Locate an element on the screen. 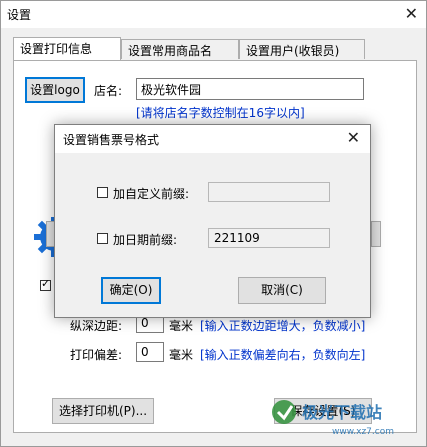 The image size is (427, 447). shop-name-label: 店名: is located at coordinates (108, 91).